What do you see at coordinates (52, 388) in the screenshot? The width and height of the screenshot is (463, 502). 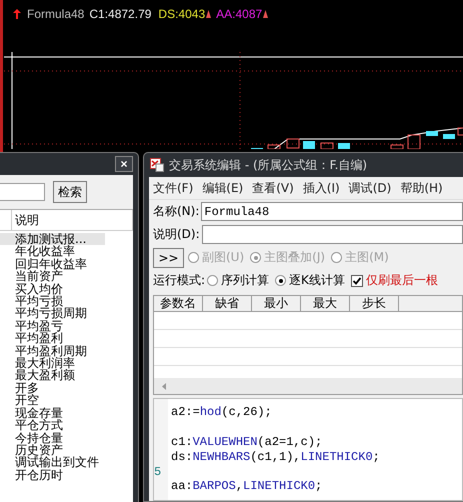 I see `list-item: 开多` at bounding box center [52, 388].